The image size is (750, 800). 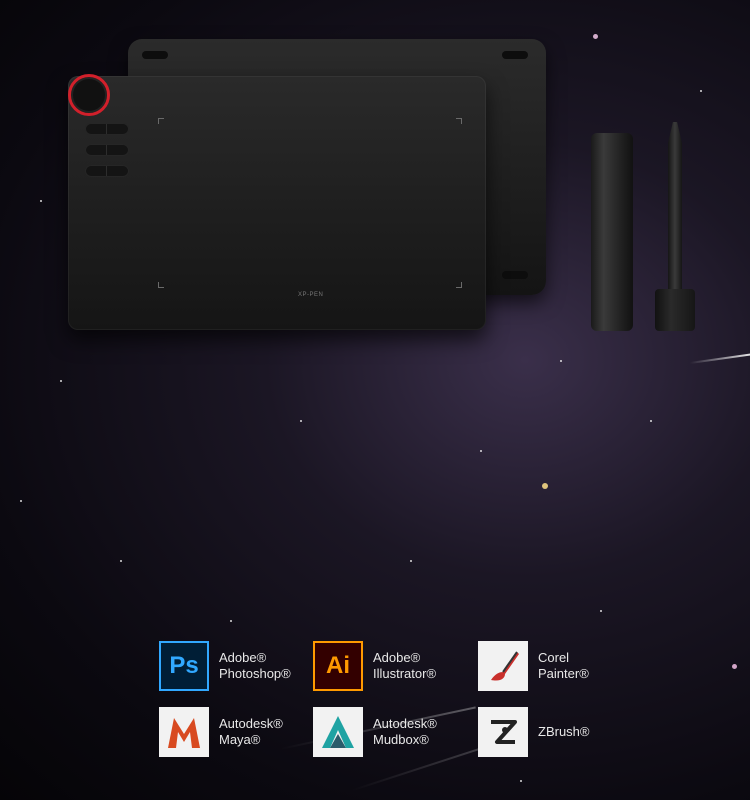 I want to click on maya-logo-icon, so click(x=184, y=733).